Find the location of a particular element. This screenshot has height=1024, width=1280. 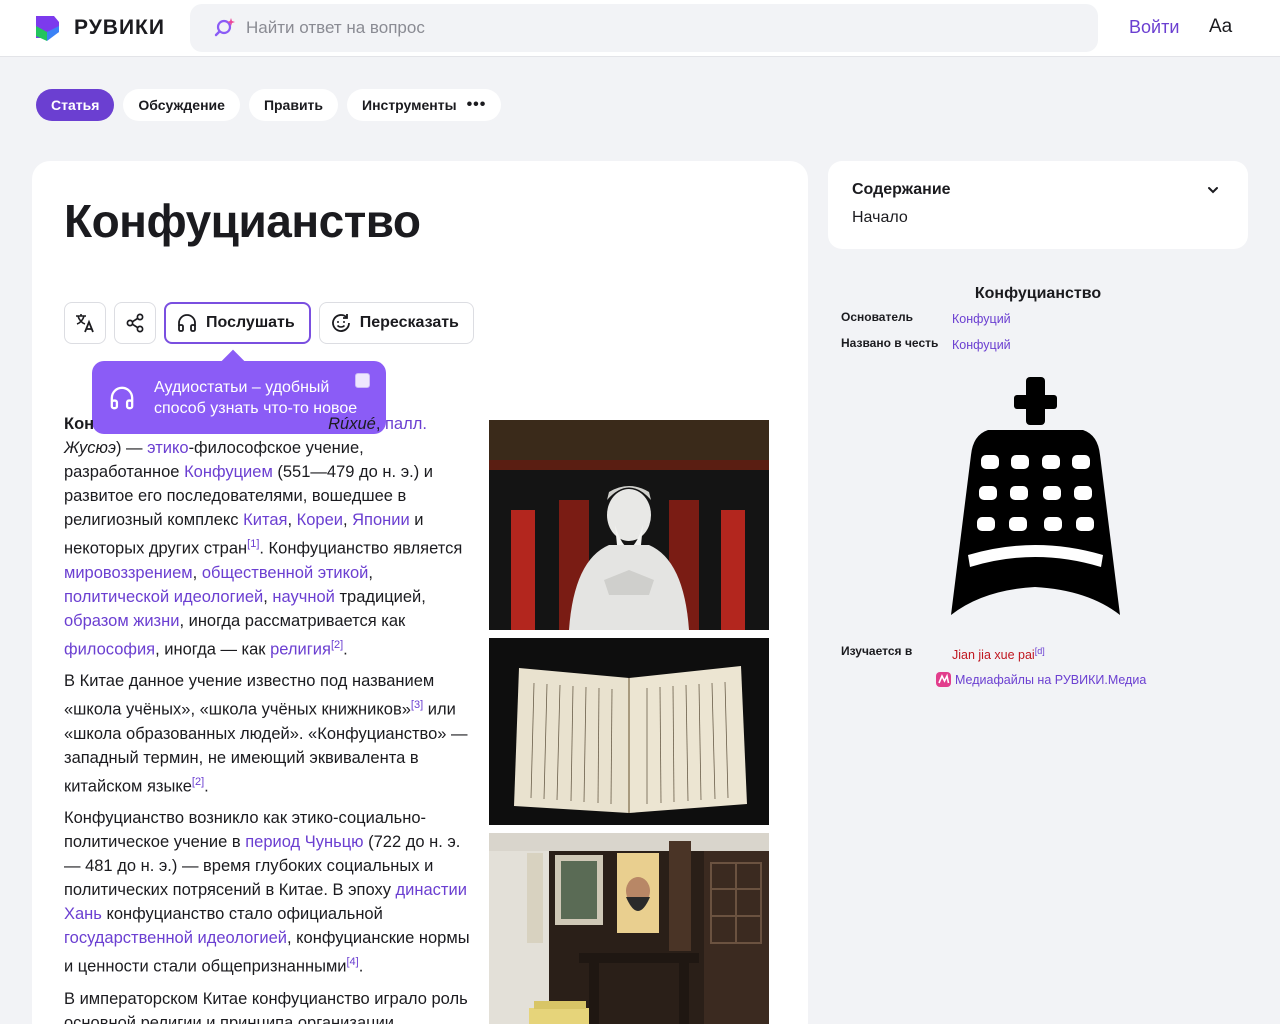

search-bar is located at coordinates (644, 28).